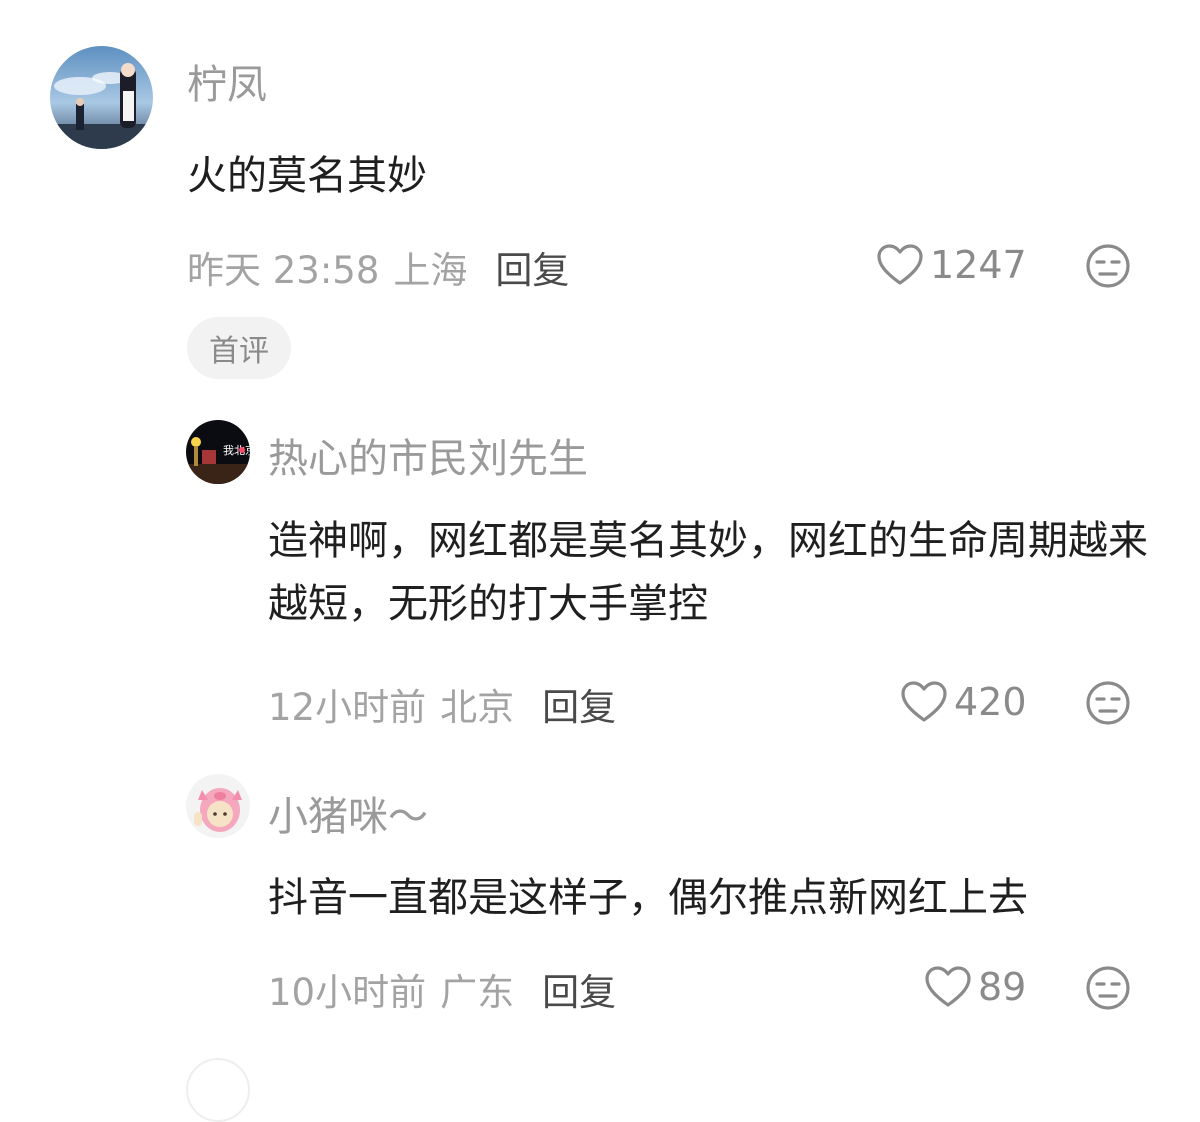 The image size is (1200, 1122). What do you see at coordinates (218, 452) in the screenshot?
I see `avatar: 我北京` at bounding box center [218, 452].